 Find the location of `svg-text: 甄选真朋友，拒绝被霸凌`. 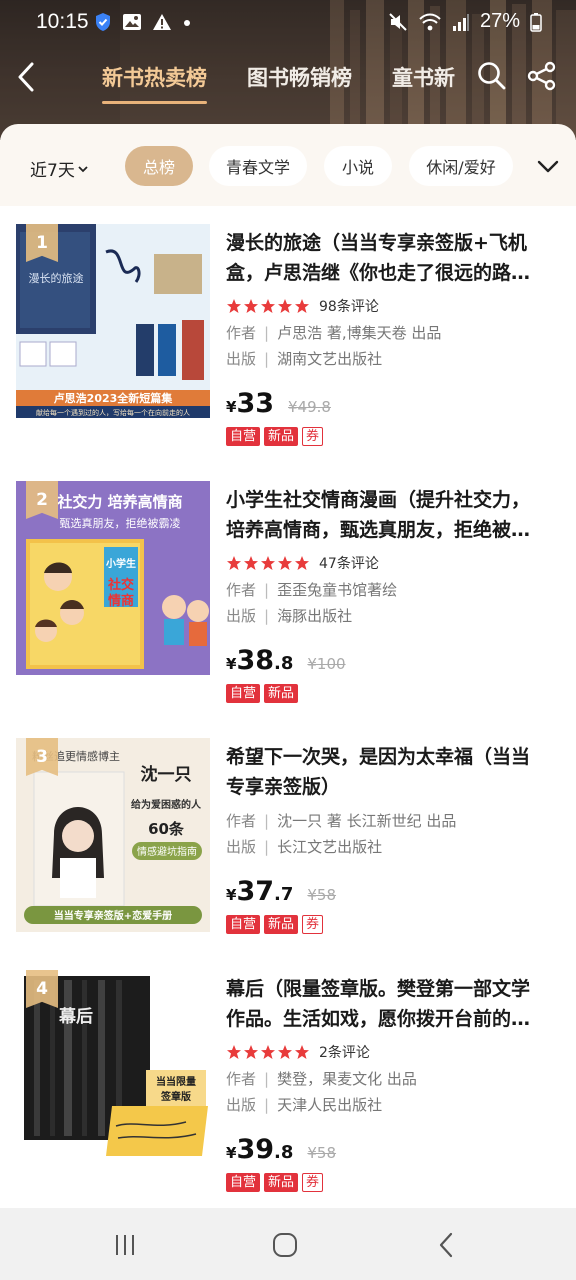

svg-text: 甄选真朋友，拒绝被霸凌 is located at coordinates (120, 523).